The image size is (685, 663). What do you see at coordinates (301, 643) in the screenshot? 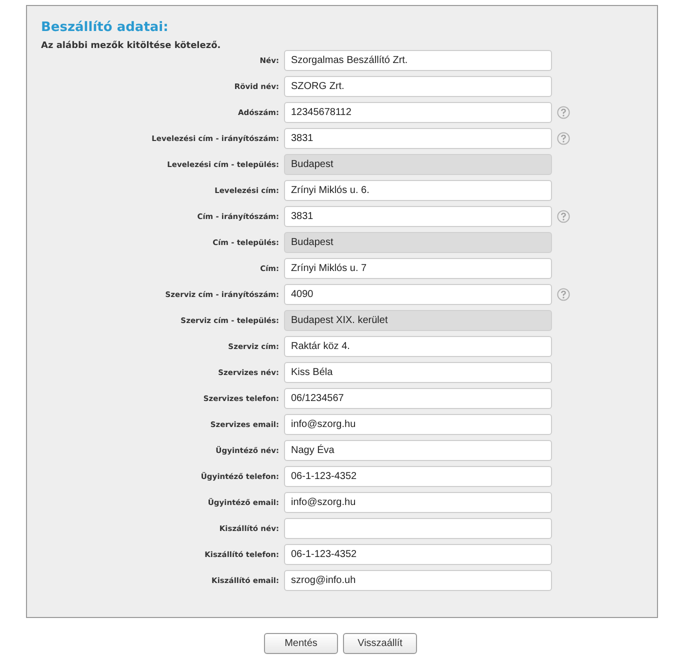
I see `form-button: Mentés` at bounding box center [301, 643].